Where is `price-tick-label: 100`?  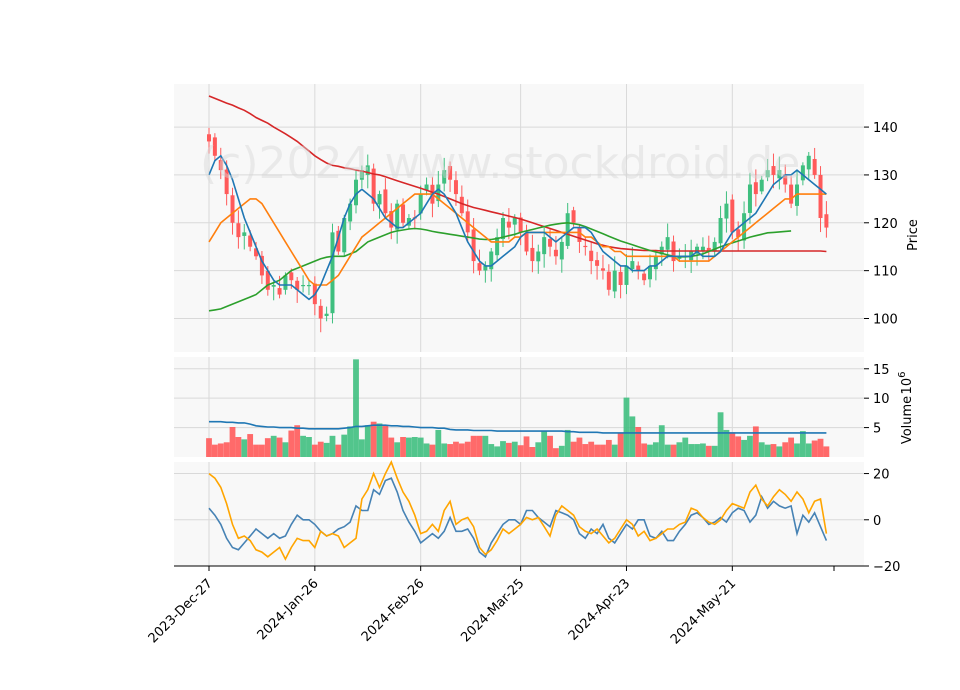 price-tick-label: 100 is located at coordinates (885, 320).